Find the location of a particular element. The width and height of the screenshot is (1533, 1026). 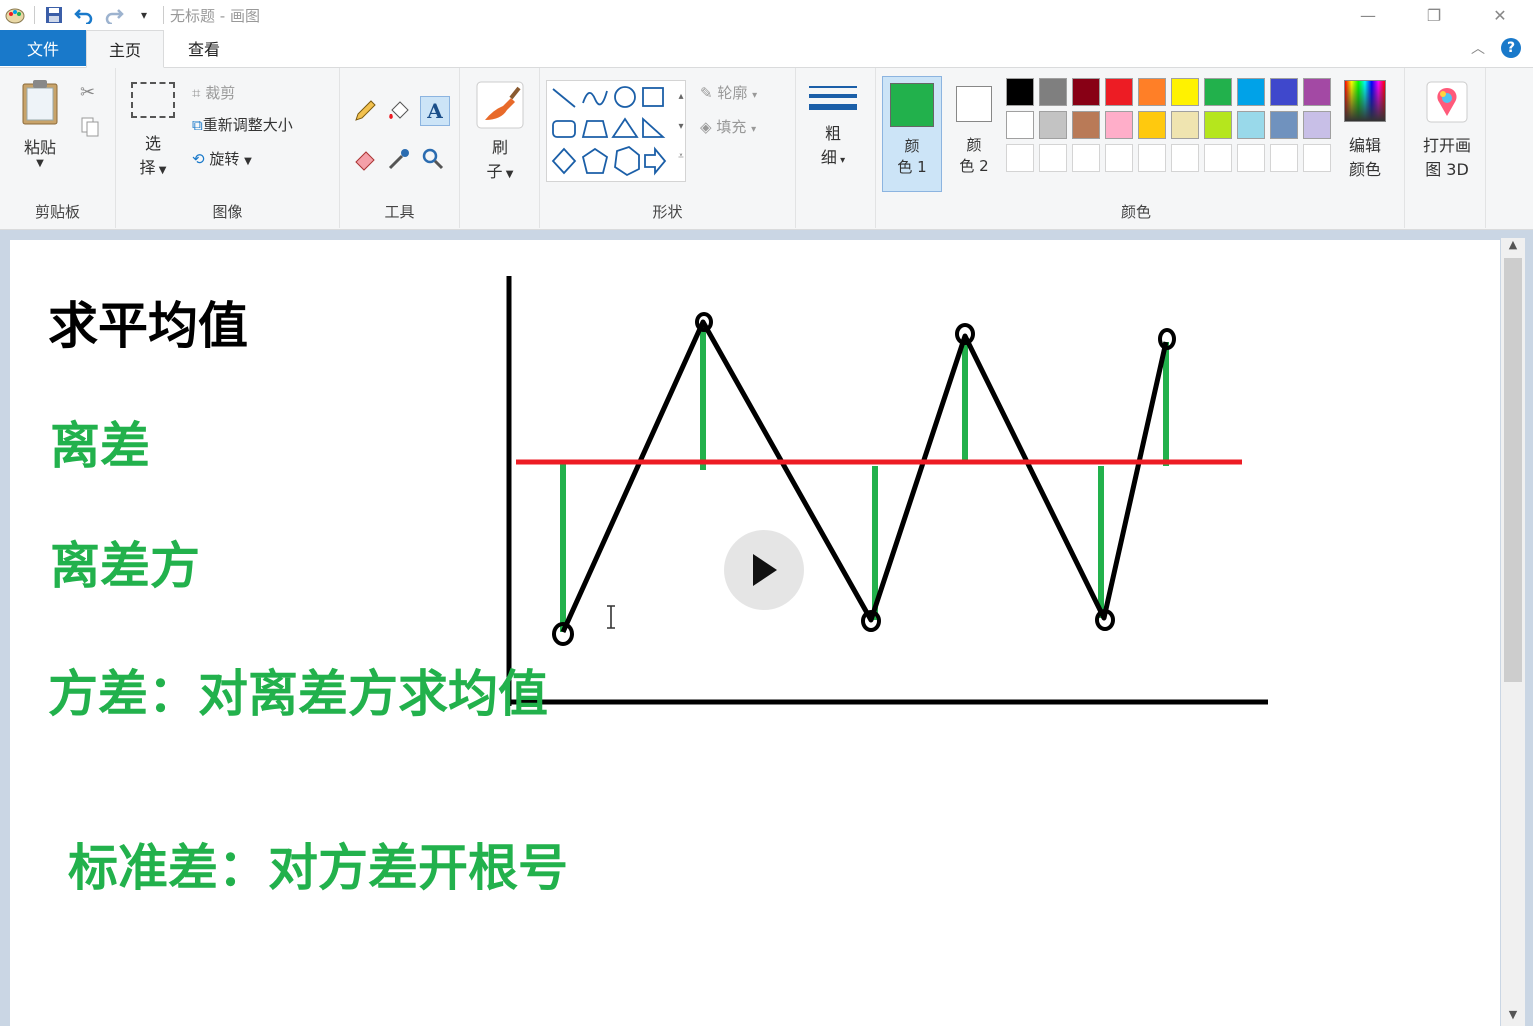

title-bar: ▾ 无标题 - 画图 — ❐ ✕ is located at coordinates (766, 15).